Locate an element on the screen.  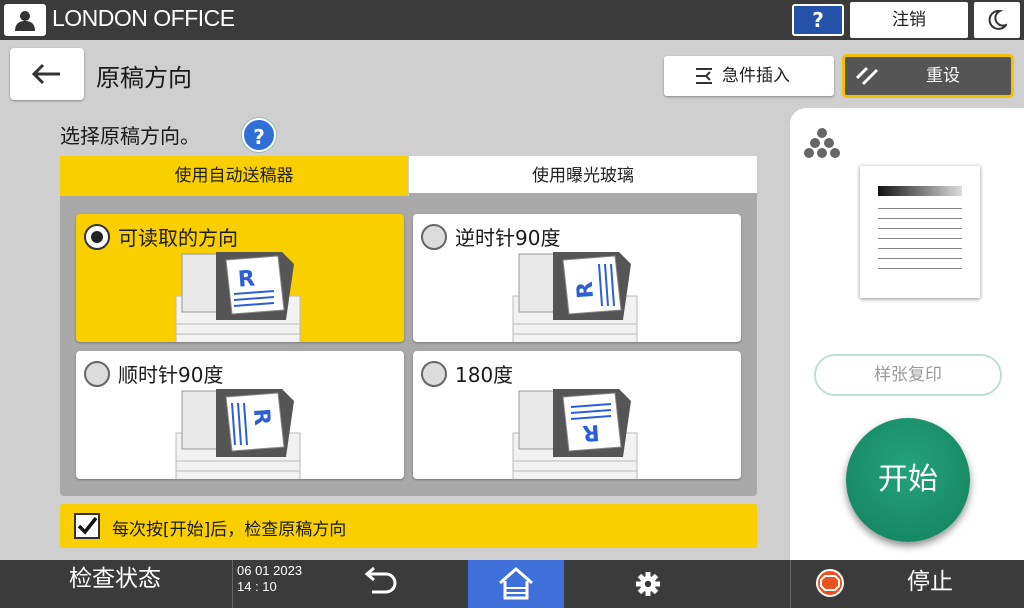
help-button-inline: ? is located at coordinates (259, 135).